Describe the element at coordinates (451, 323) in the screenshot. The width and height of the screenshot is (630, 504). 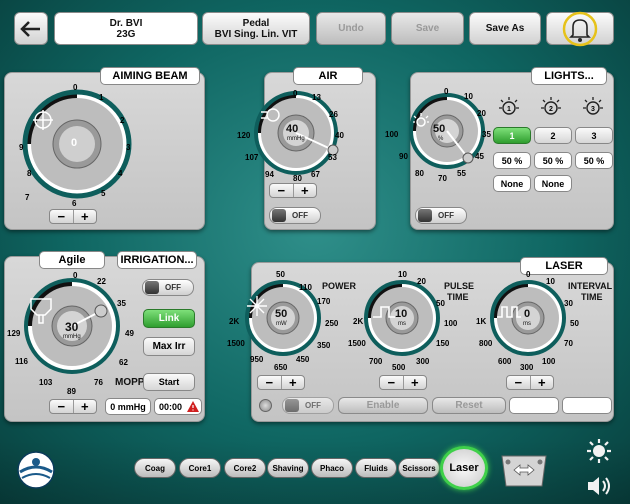
I see `pulse-tick: 100` at that location.